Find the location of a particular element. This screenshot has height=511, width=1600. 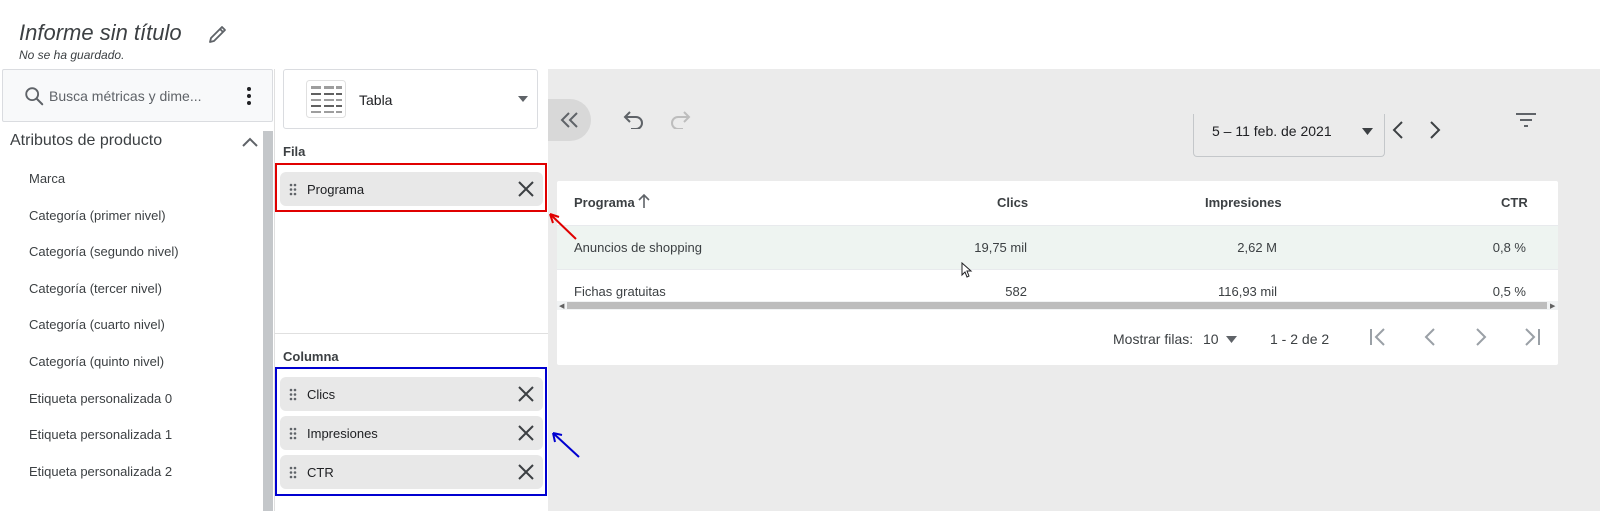

more-vert-icon is located at coordinates (249, 96).